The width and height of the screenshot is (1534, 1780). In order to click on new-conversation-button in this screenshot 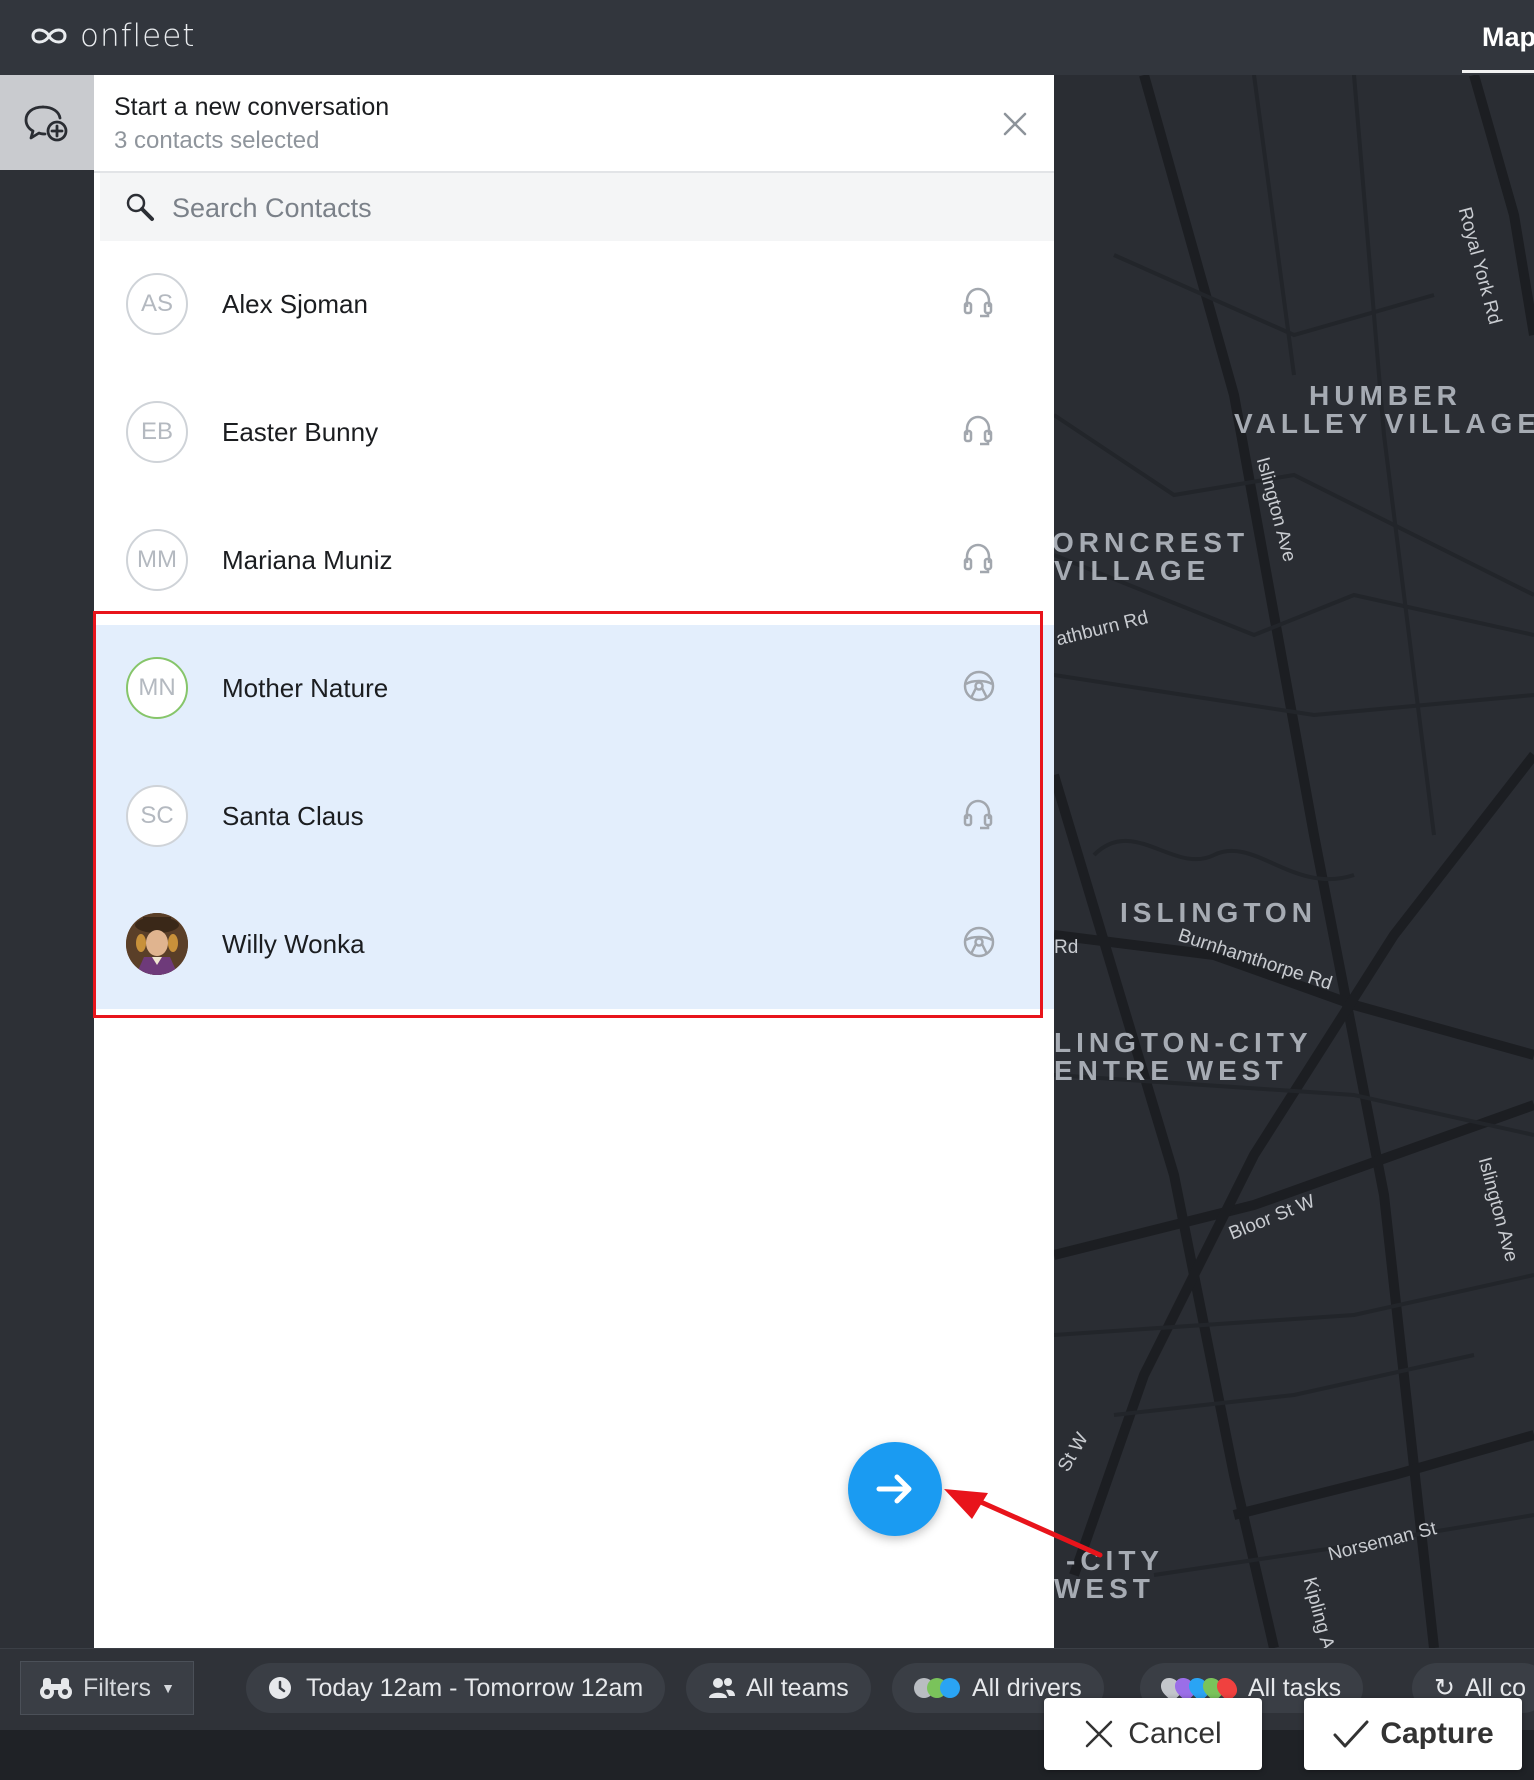, I will do `click(47, 122)`.